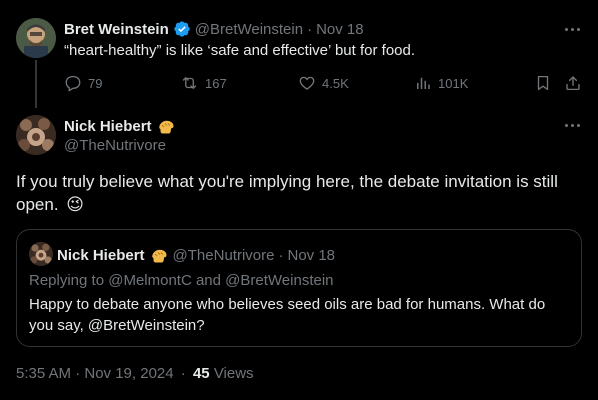 The height and width of the screenshot is (400, 598). I want to click on views-count: 101K, so click(453, 83).